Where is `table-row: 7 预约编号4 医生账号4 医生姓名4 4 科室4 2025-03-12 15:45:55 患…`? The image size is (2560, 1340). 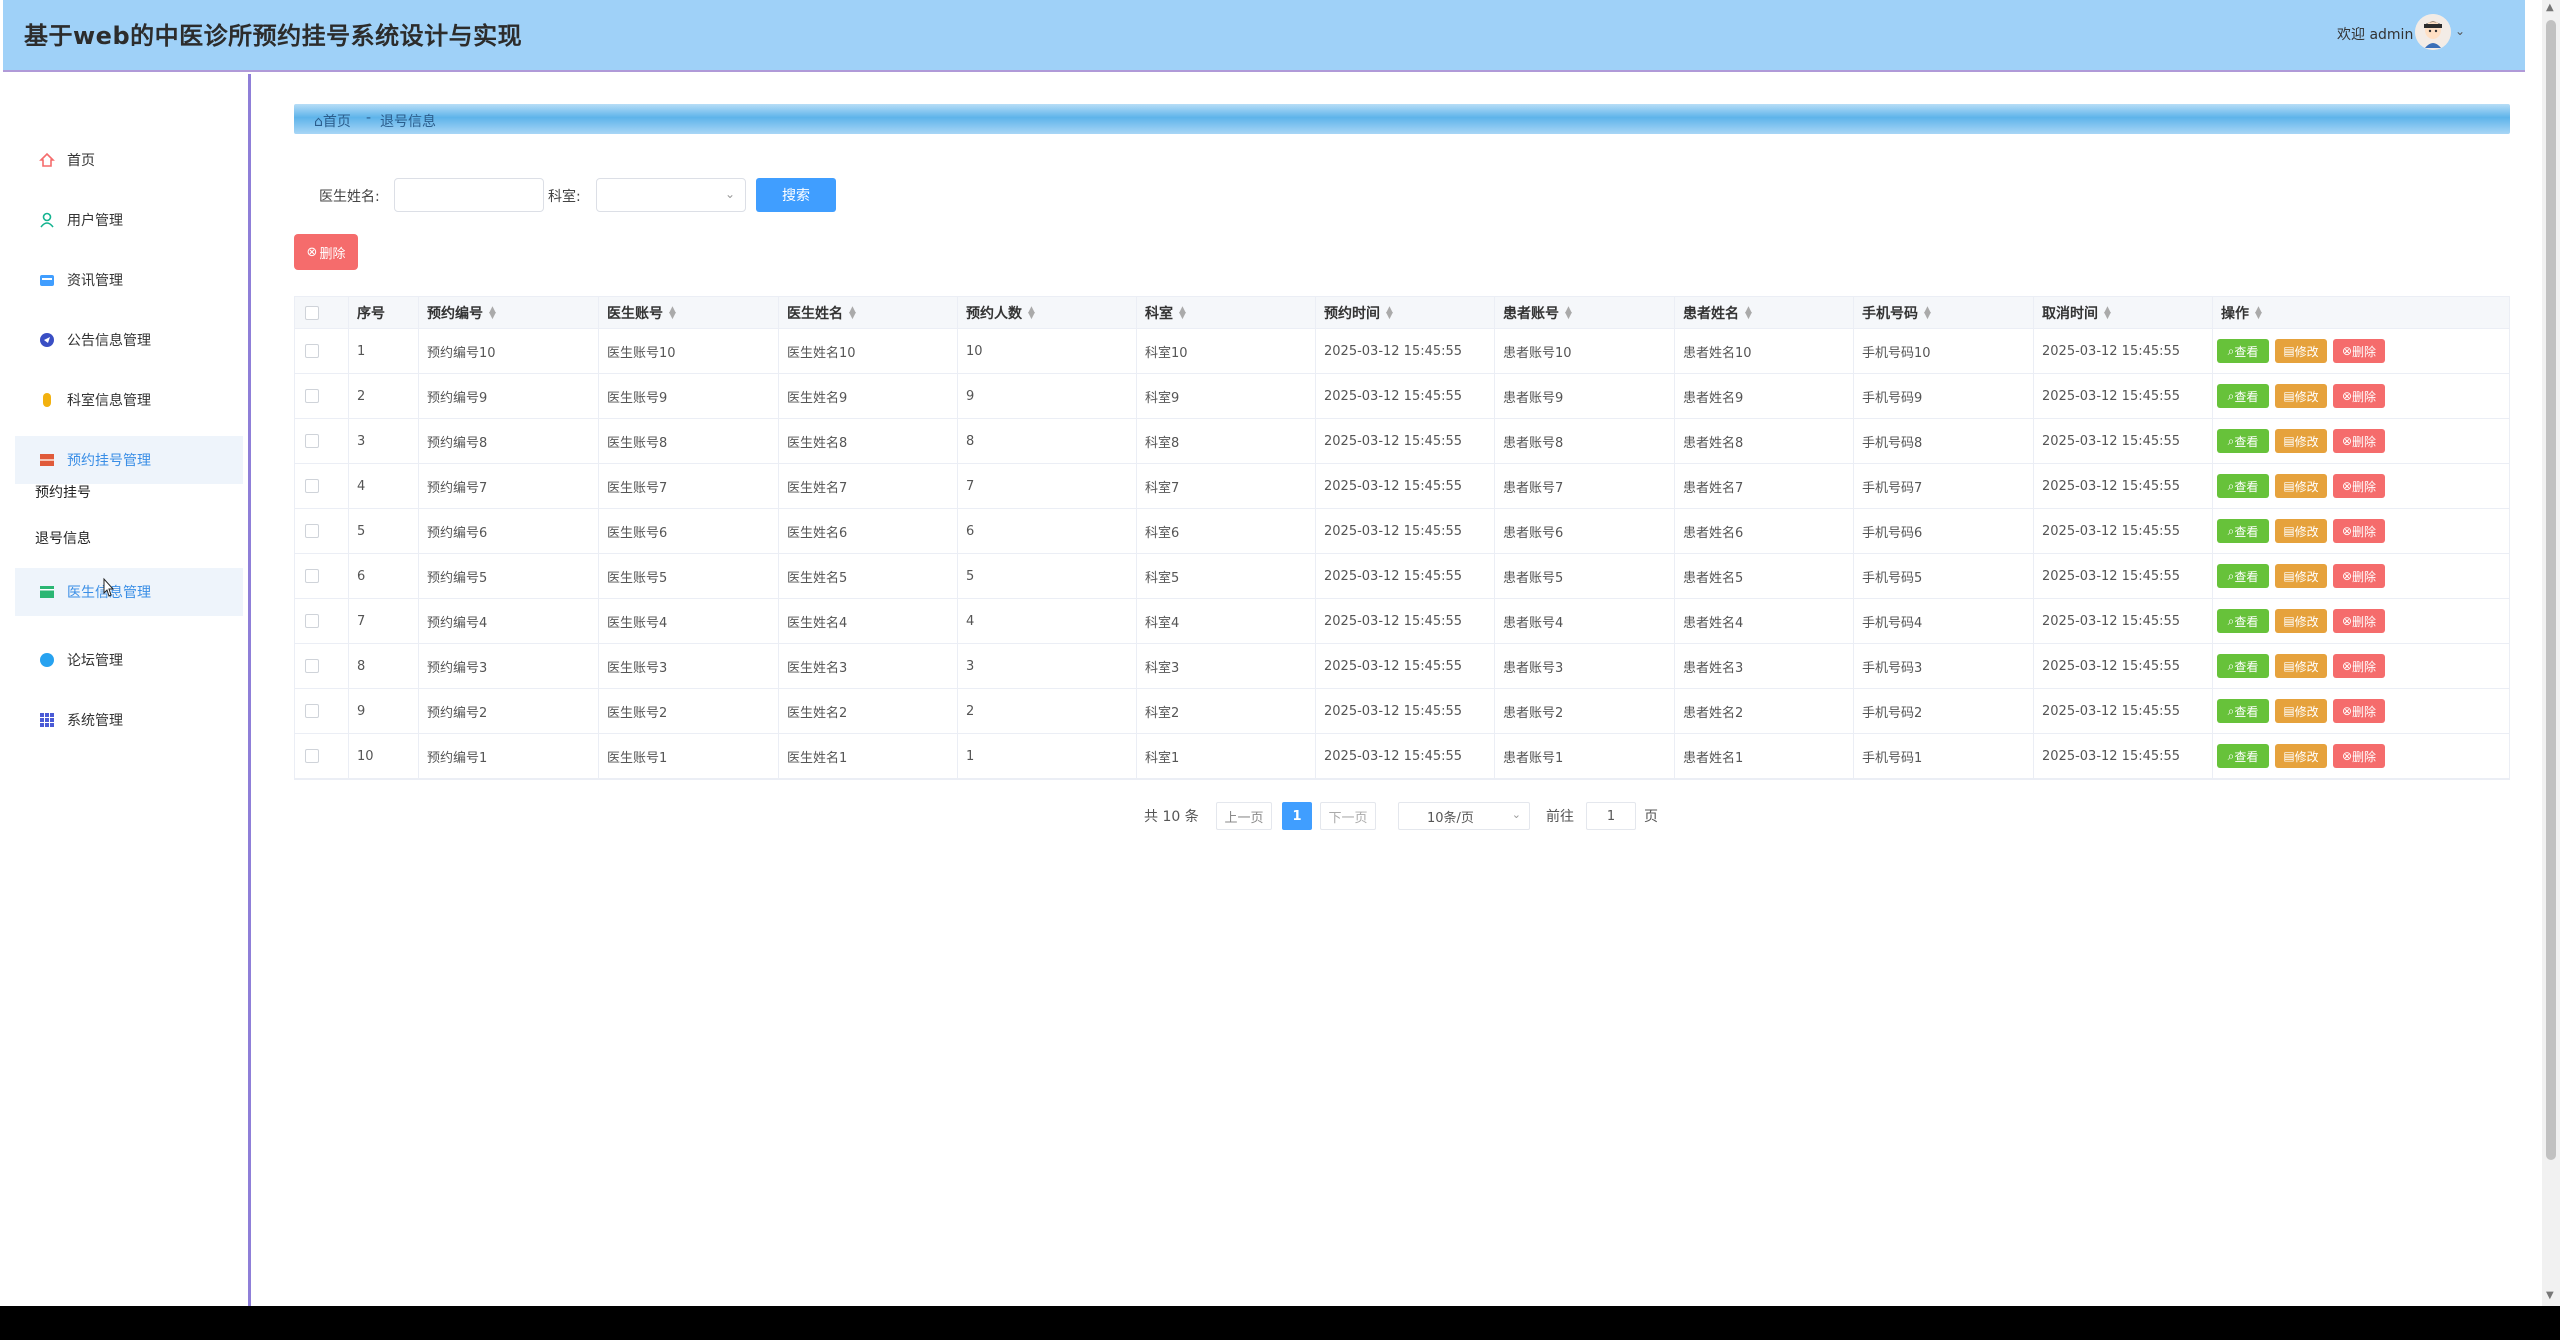
table-row: 7 预约编号4 医生账号4 医生姓名4 4 科室4 2025-03-12 15:45:55 患… is located at coordinates (1402, 621).